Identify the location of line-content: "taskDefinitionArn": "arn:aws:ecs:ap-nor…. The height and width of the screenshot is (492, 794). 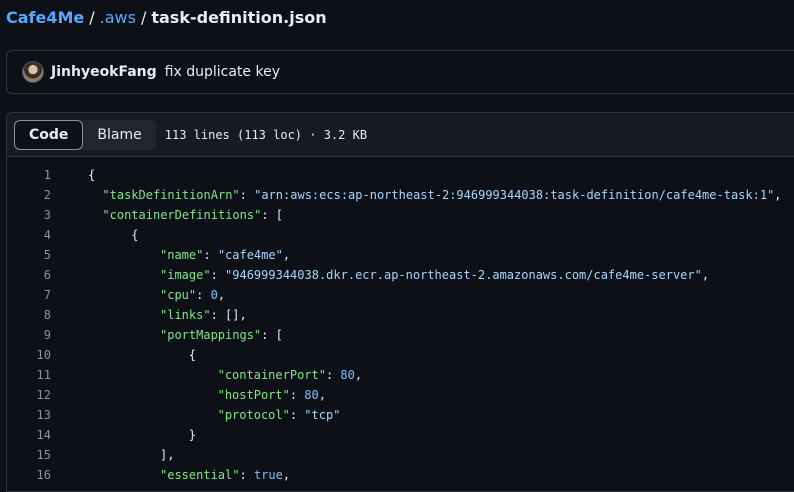
(435, 195).